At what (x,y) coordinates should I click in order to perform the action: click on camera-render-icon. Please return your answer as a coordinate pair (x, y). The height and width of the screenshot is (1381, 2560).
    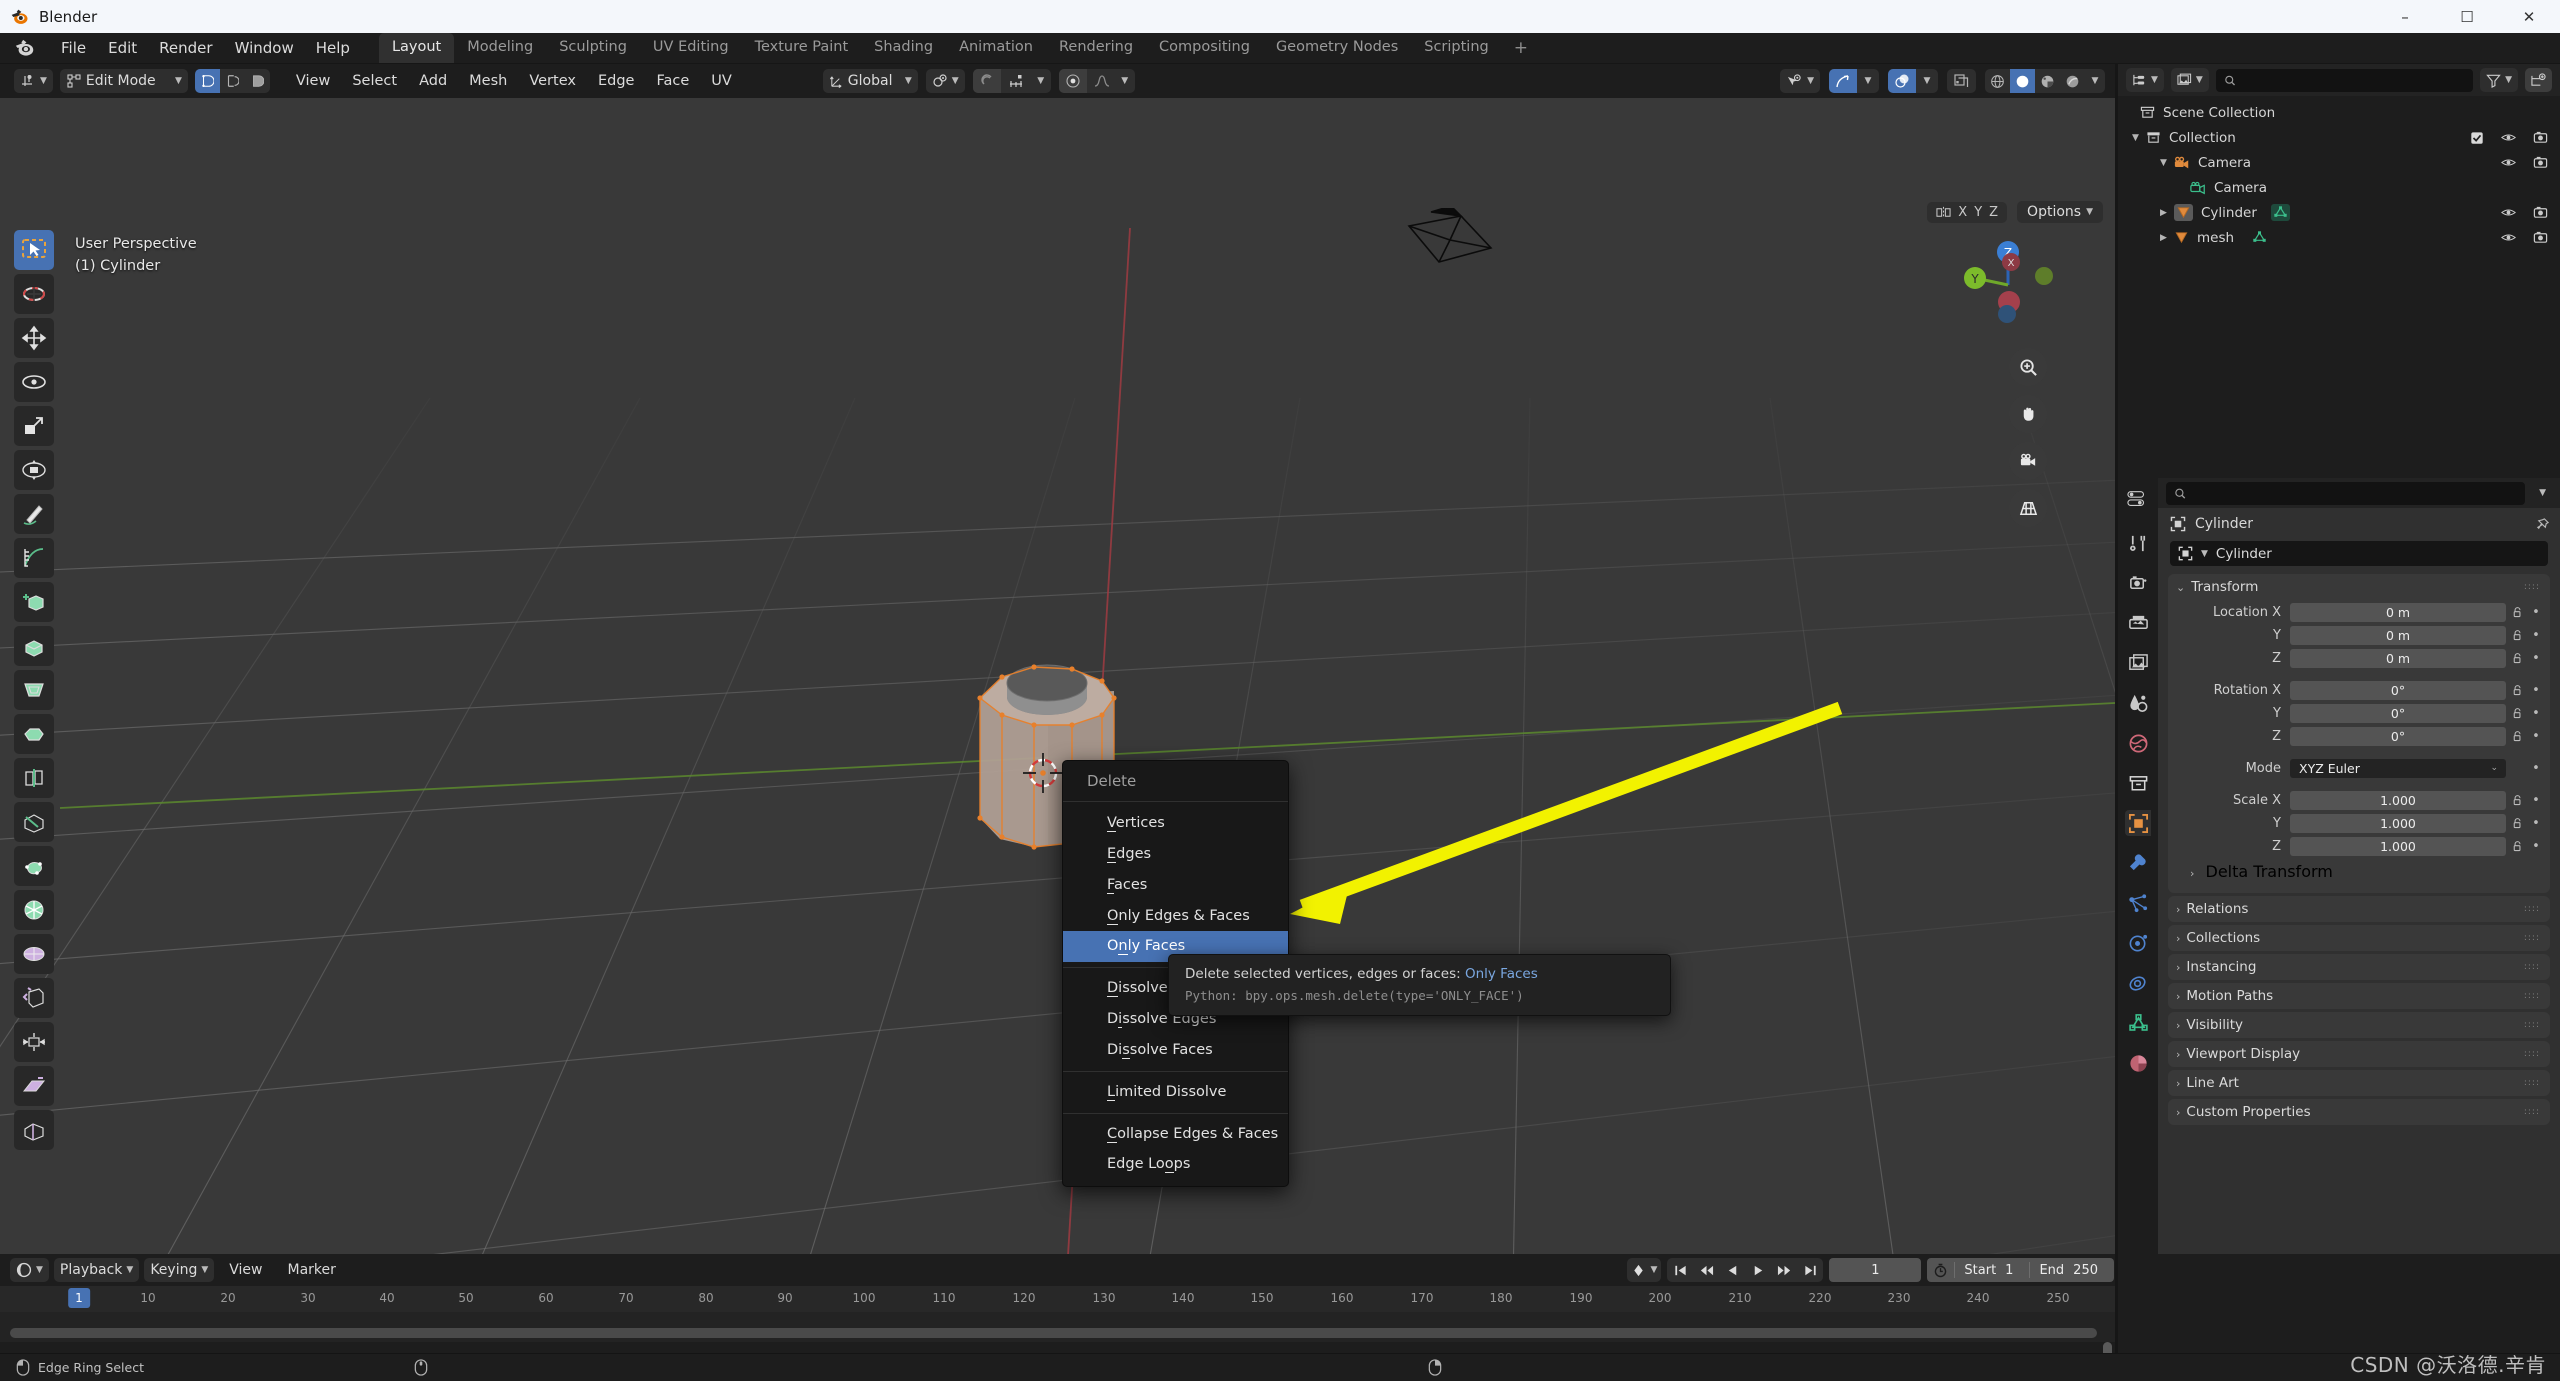
    Looking at the image, I should click on (2540, 162).